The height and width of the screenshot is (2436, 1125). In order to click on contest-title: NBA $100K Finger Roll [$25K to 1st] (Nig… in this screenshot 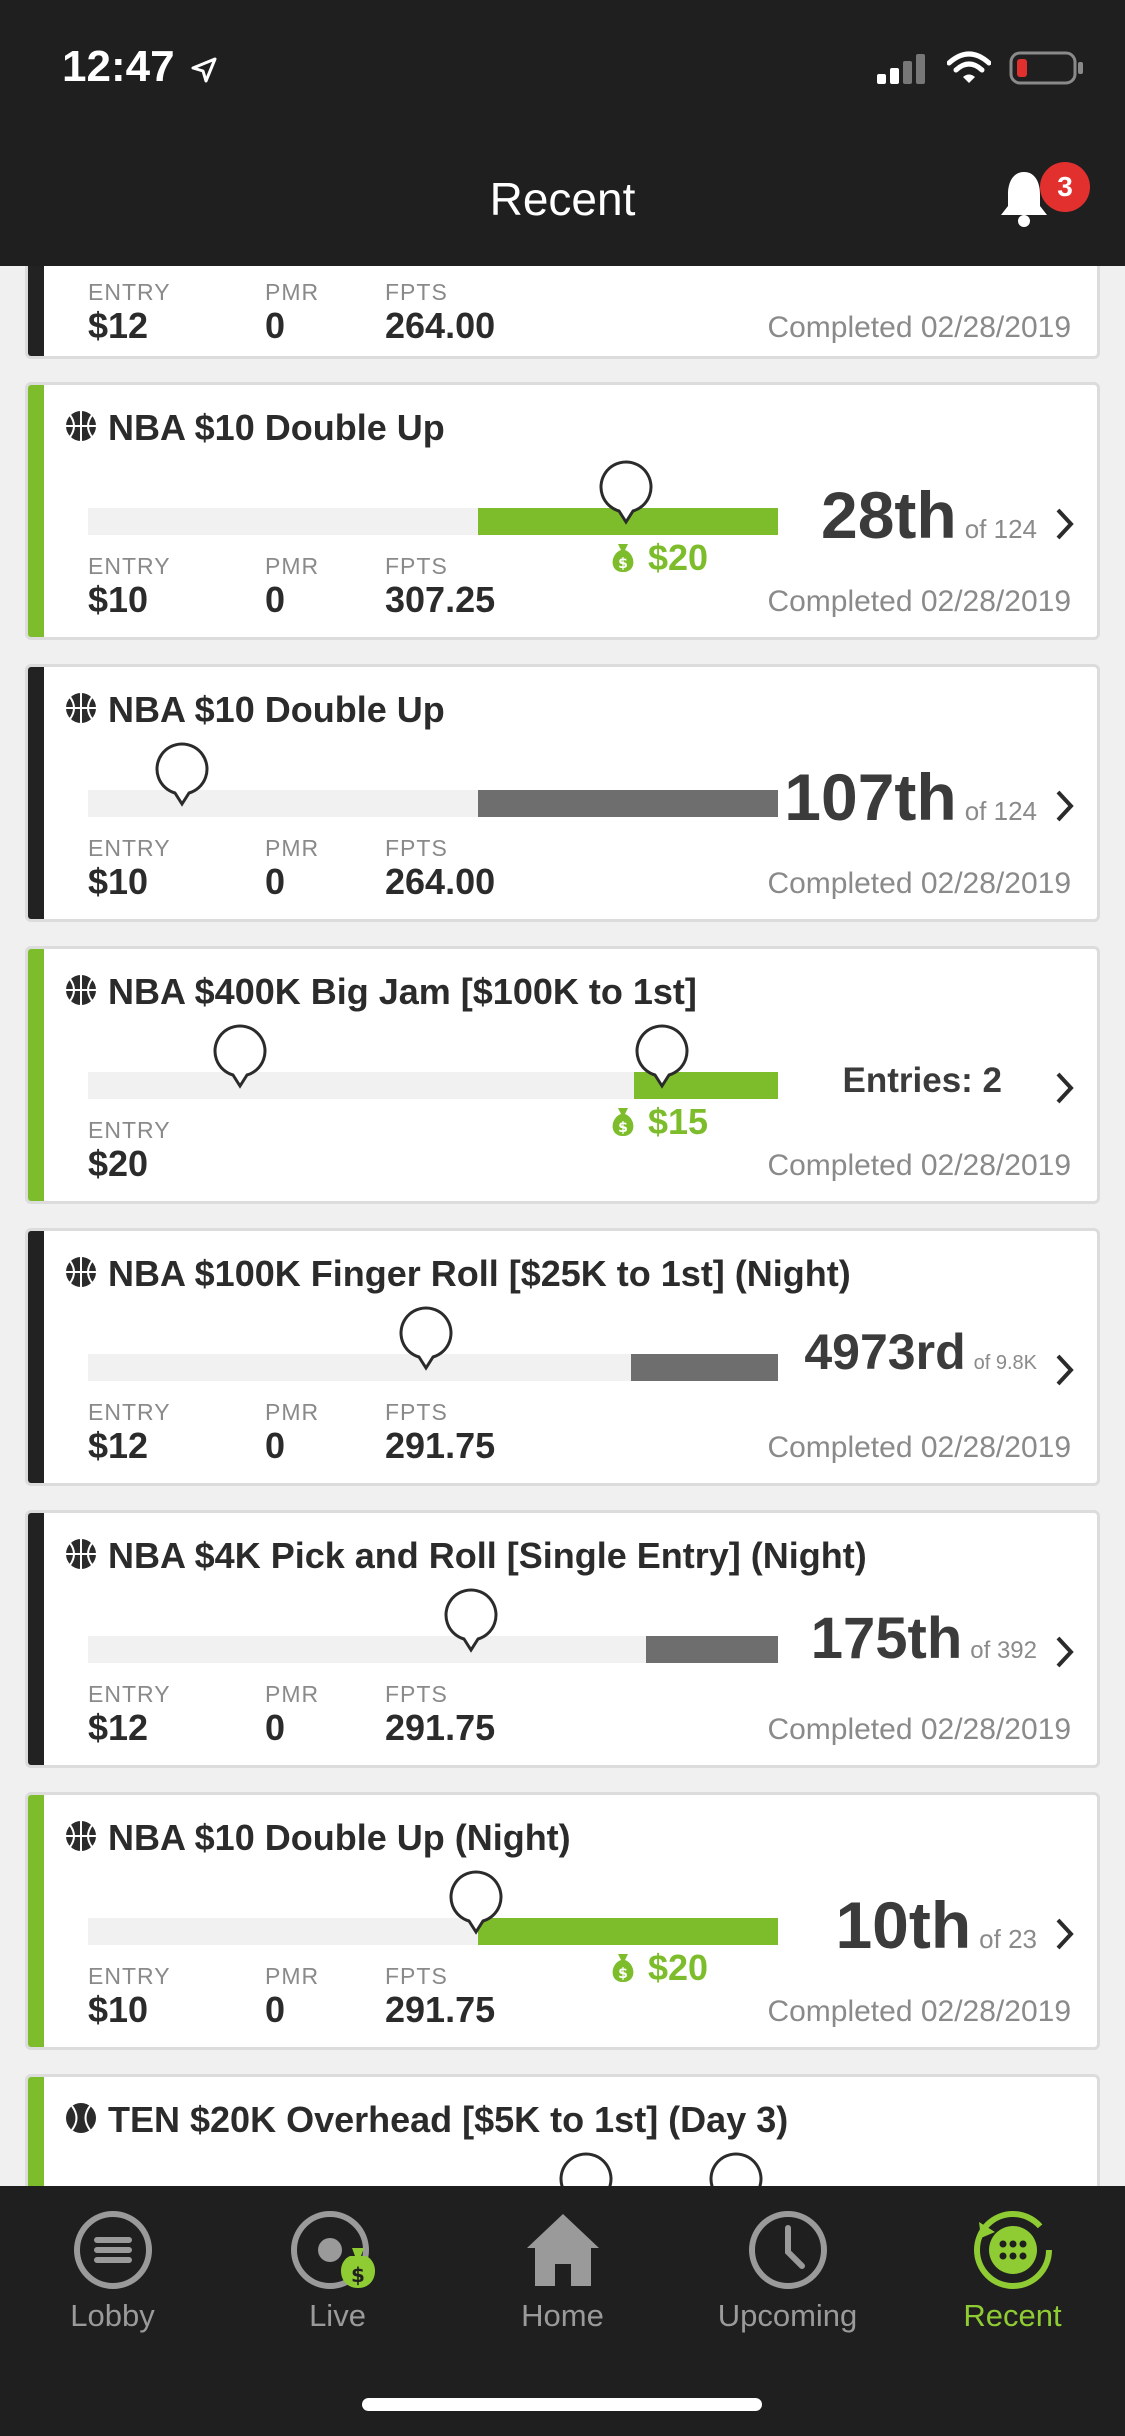, I will do `click(479, 1273)`.